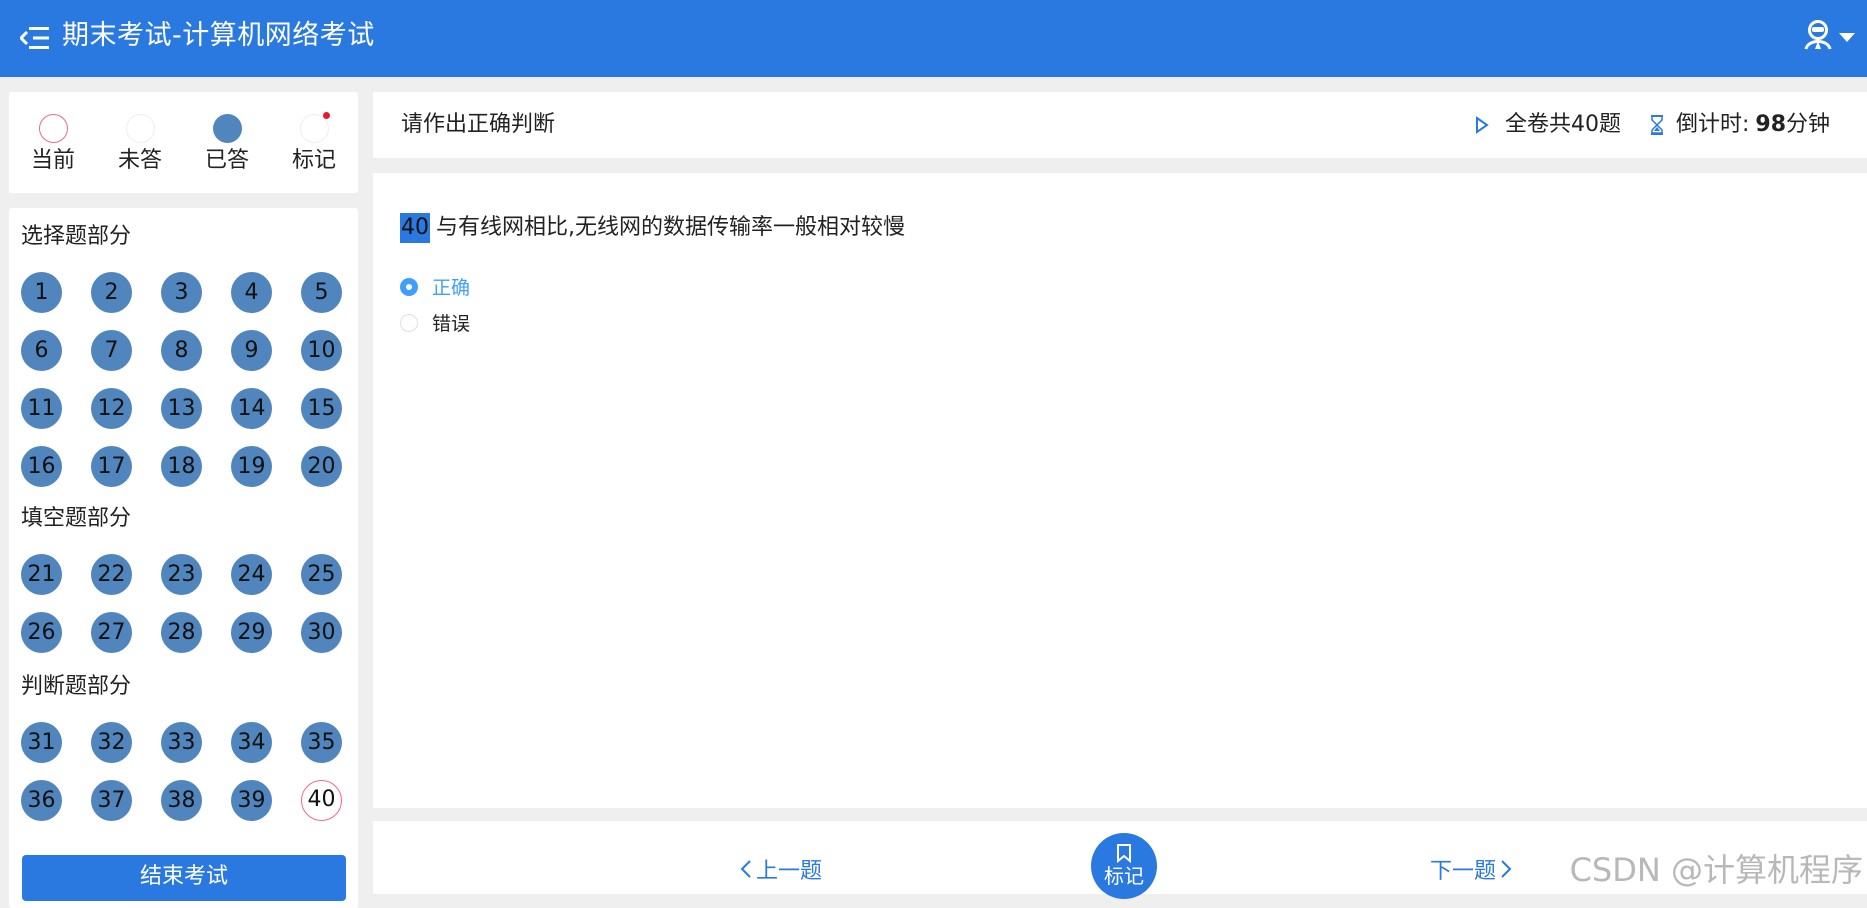 The image size is (1867, 908). What do you see at coordinates (321, 632) in the screenshot?
I see `question-button-30: 30` at bounding box center [321, 632].